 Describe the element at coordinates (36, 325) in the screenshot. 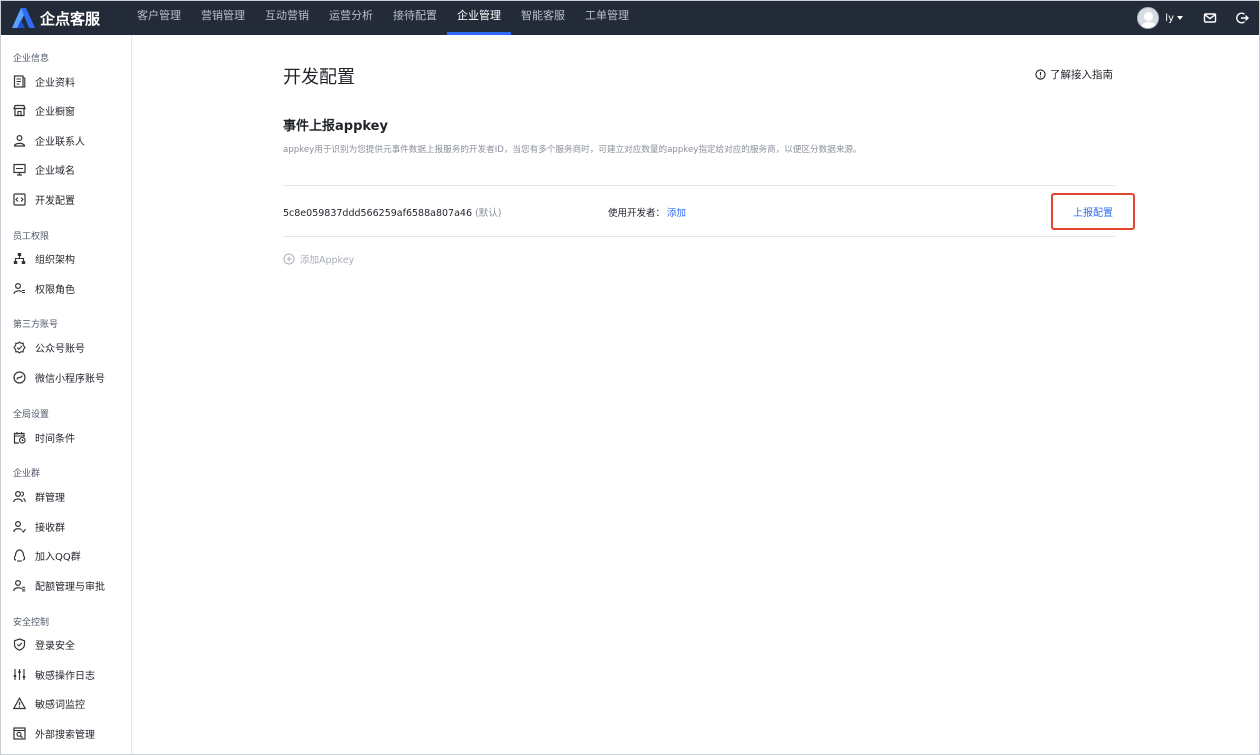

I see `sidebar-group-title: 第三方账号` at that location.